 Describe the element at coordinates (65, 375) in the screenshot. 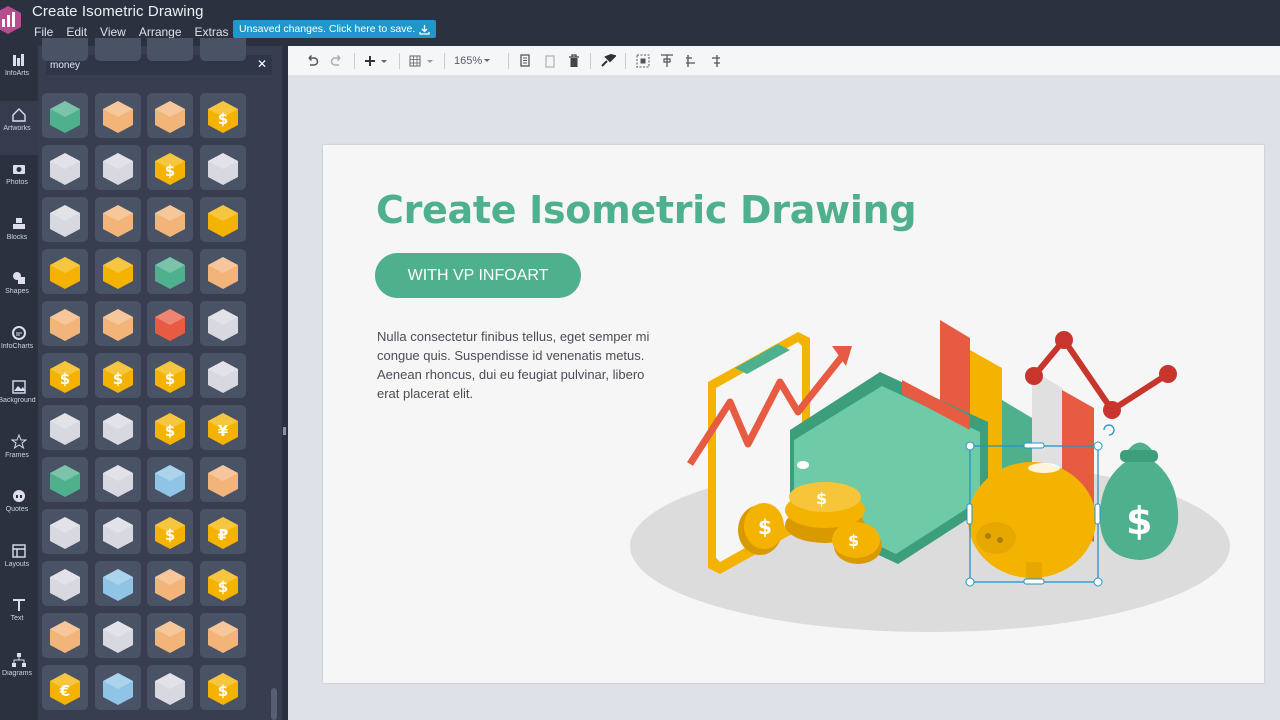

I see `artwork-tile-coin: $` at that location.